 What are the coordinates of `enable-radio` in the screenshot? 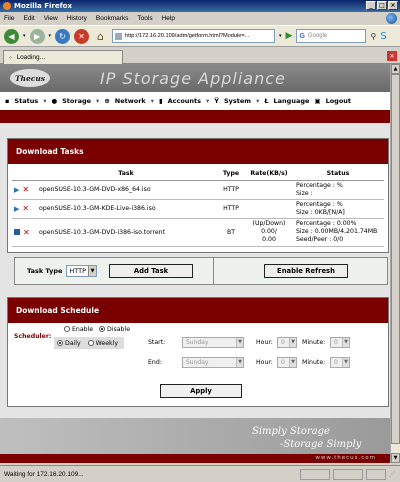 It's located at (67, 329).